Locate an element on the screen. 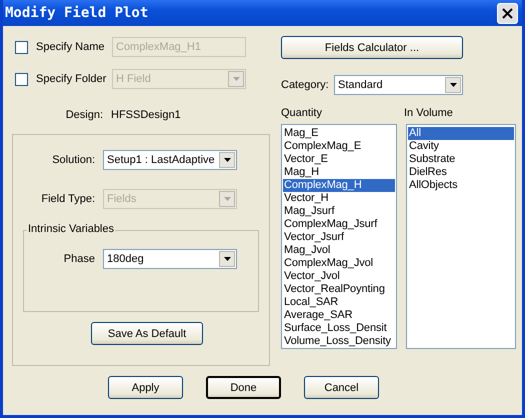 The image size is (525, 418). dialog-button: Apply is located at coordinates (145, 387).